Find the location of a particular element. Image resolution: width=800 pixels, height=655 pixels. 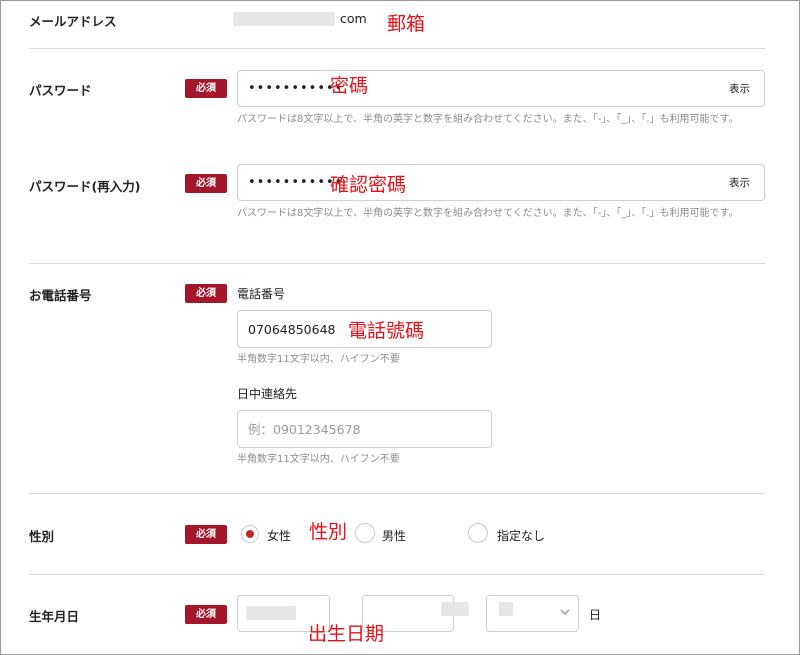

email-label: メールアドレス is located at coordinates (73, 21).